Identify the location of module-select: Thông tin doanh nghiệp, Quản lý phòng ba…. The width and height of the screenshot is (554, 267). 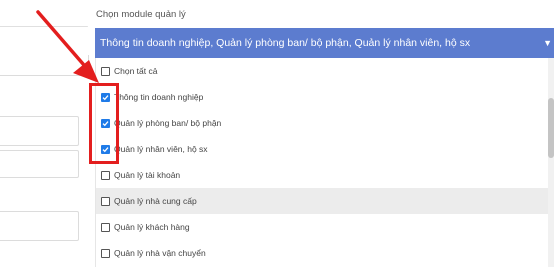
(324, 43).